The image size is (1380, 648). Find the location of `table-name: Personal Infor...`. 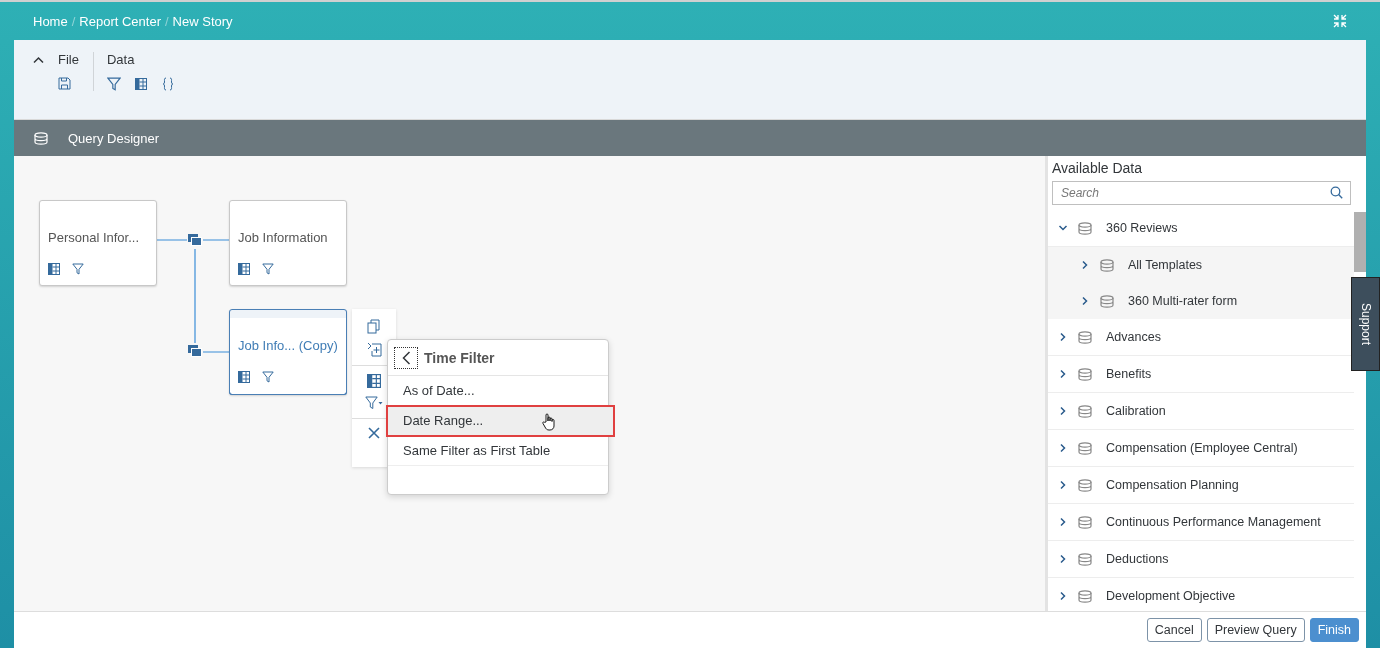

table-name: Personal Infor... is located at coordinates (94, 237).